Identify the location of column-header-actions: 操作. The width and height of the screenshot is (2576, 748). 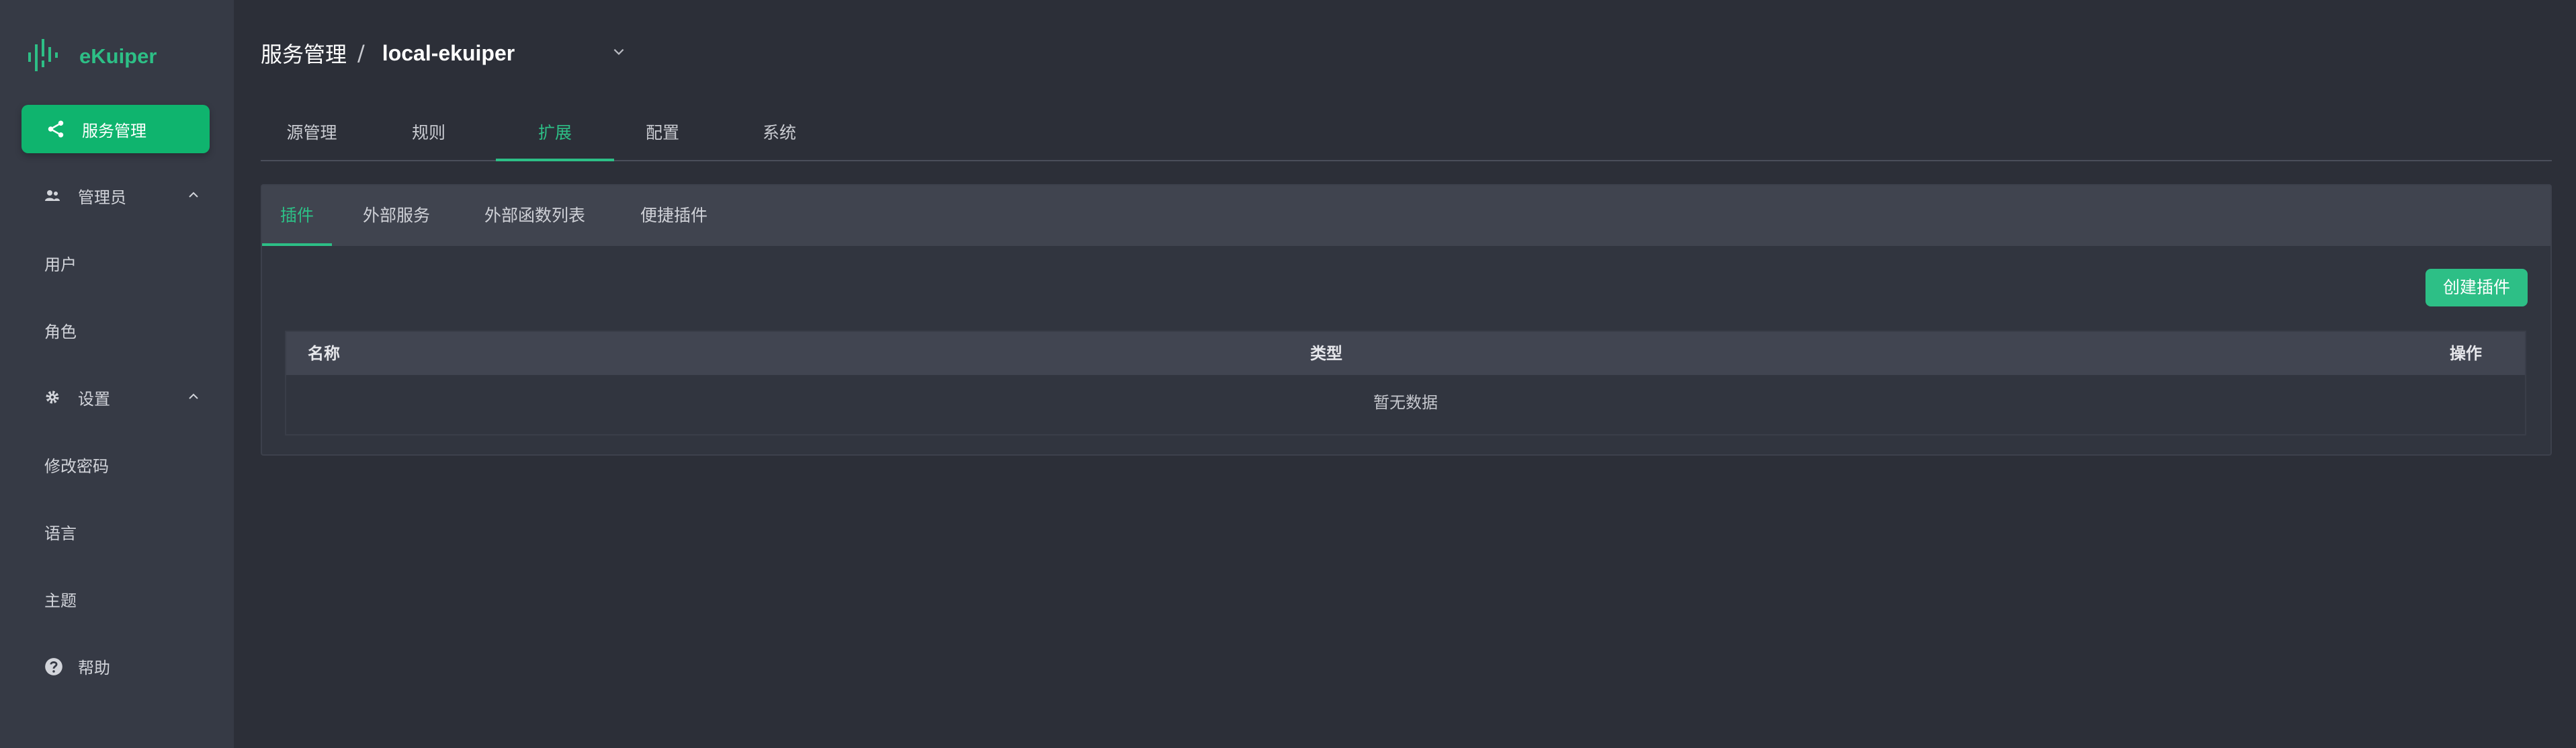
(2466, 353).